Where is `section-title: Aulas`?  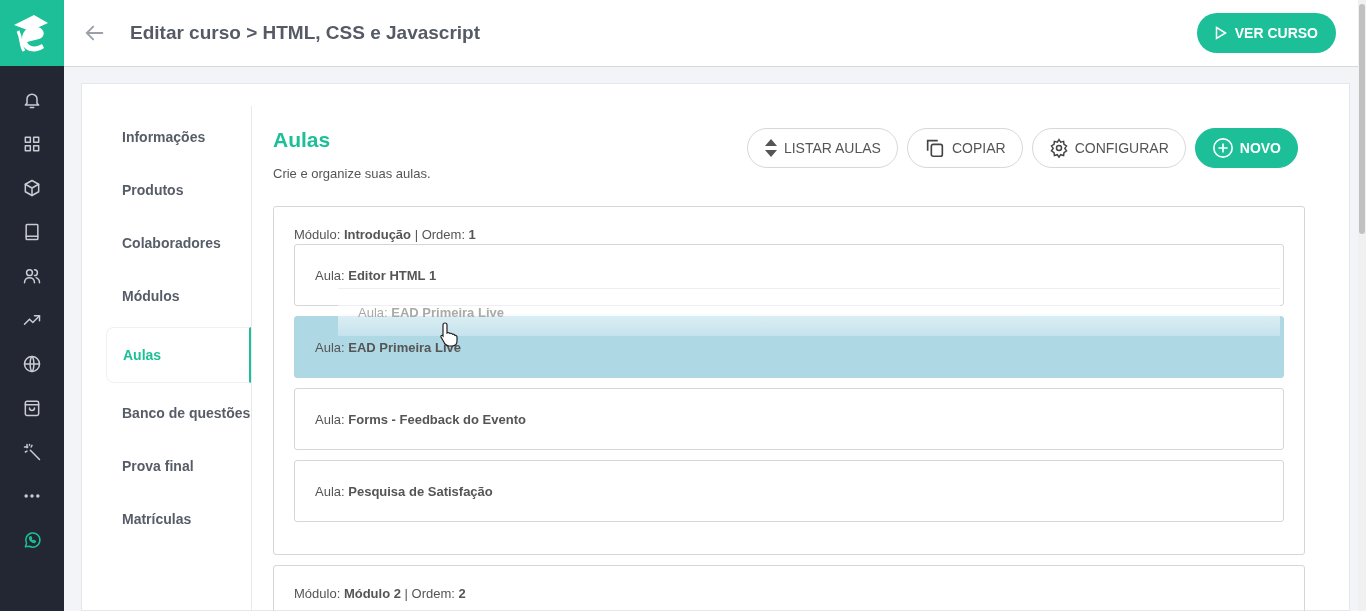
section-title: Aulas is located at coordinates (302, 140).